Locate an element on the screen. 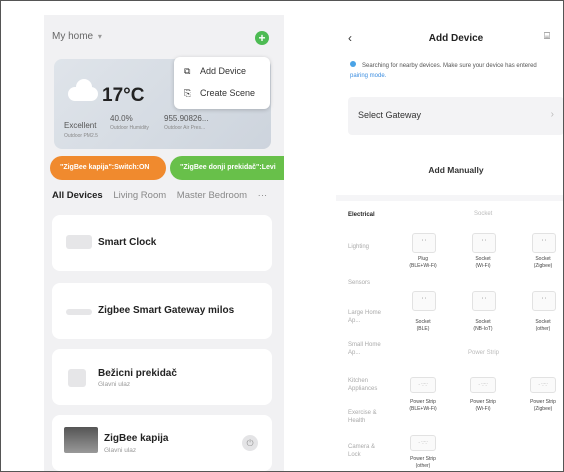 This screenshot has width=564, height=472. device-name: Smart Clock is located at coordinates (127, 242).